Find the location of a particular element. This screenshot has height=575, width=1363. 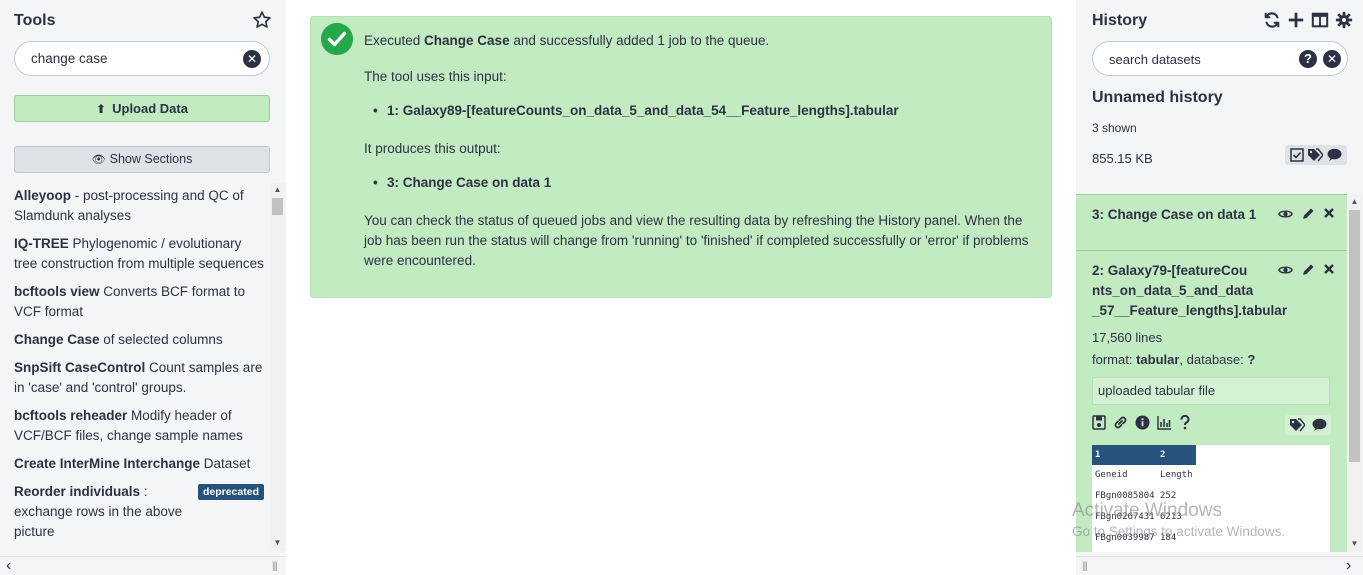

save-icon is located at coordinates (1099, 422).